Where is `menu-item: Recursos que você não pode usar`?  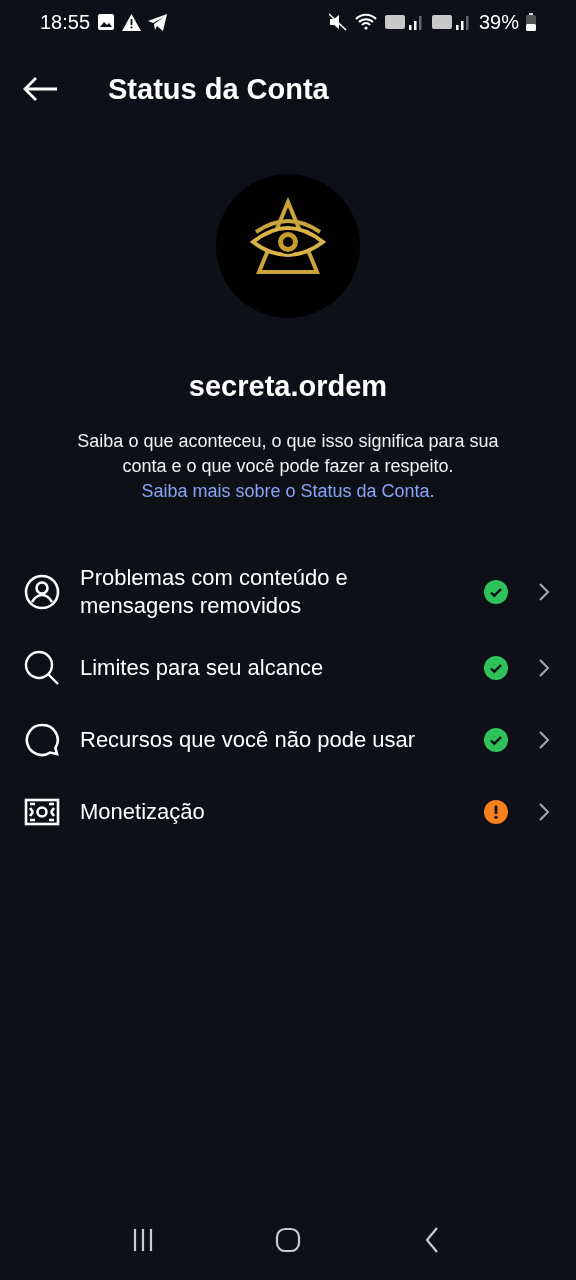 menu-item: Recursos que você não pode usar is located at coordinates (288, 740).